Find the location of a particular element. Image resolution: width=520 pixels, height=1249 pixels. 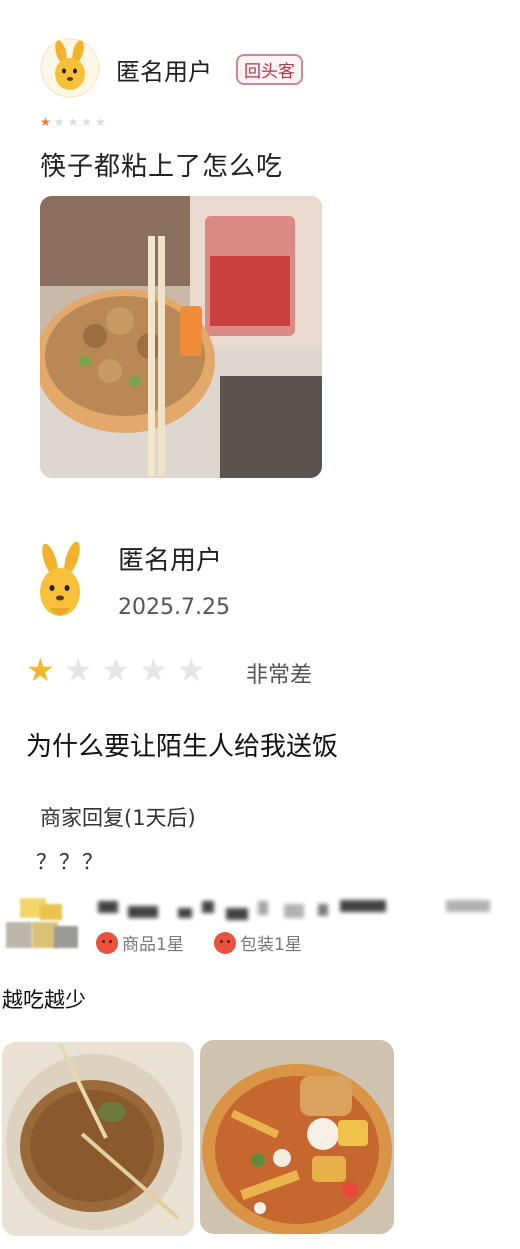

review-comment: 为什么要让陌生人给我送饭 is located at coordinates (182, 747).